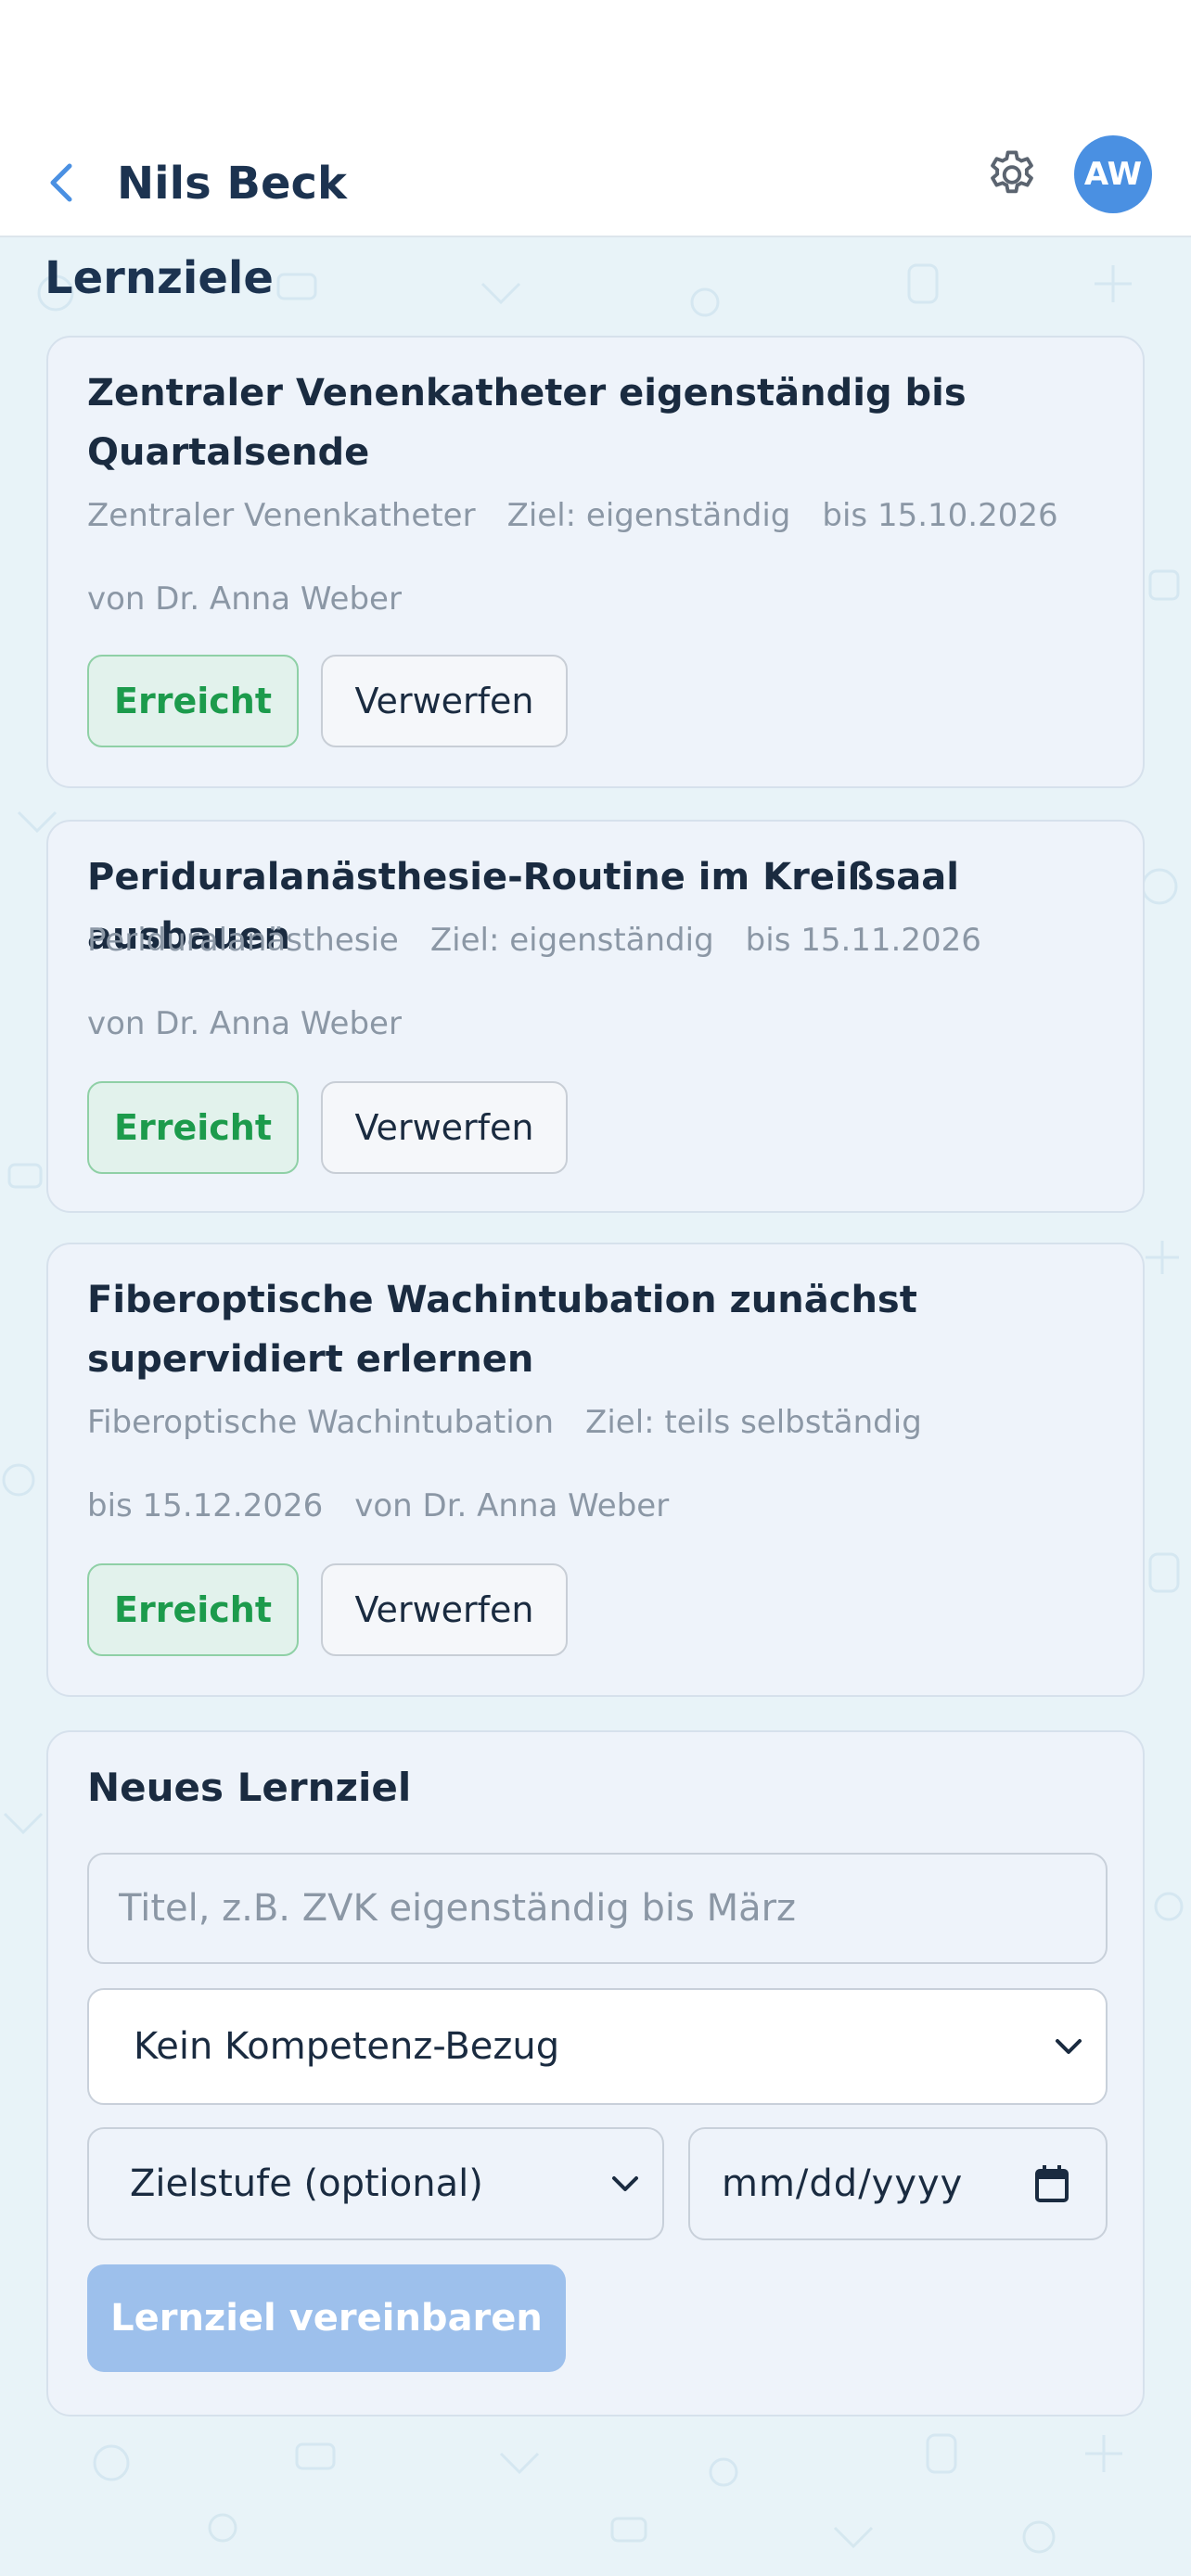 This screenshot has height=2576, width=1191. Describe the element at coordinates (597, 2047) in the screenshot. I see `competency-select: Kein Kompetenz-Bezug` at that location.